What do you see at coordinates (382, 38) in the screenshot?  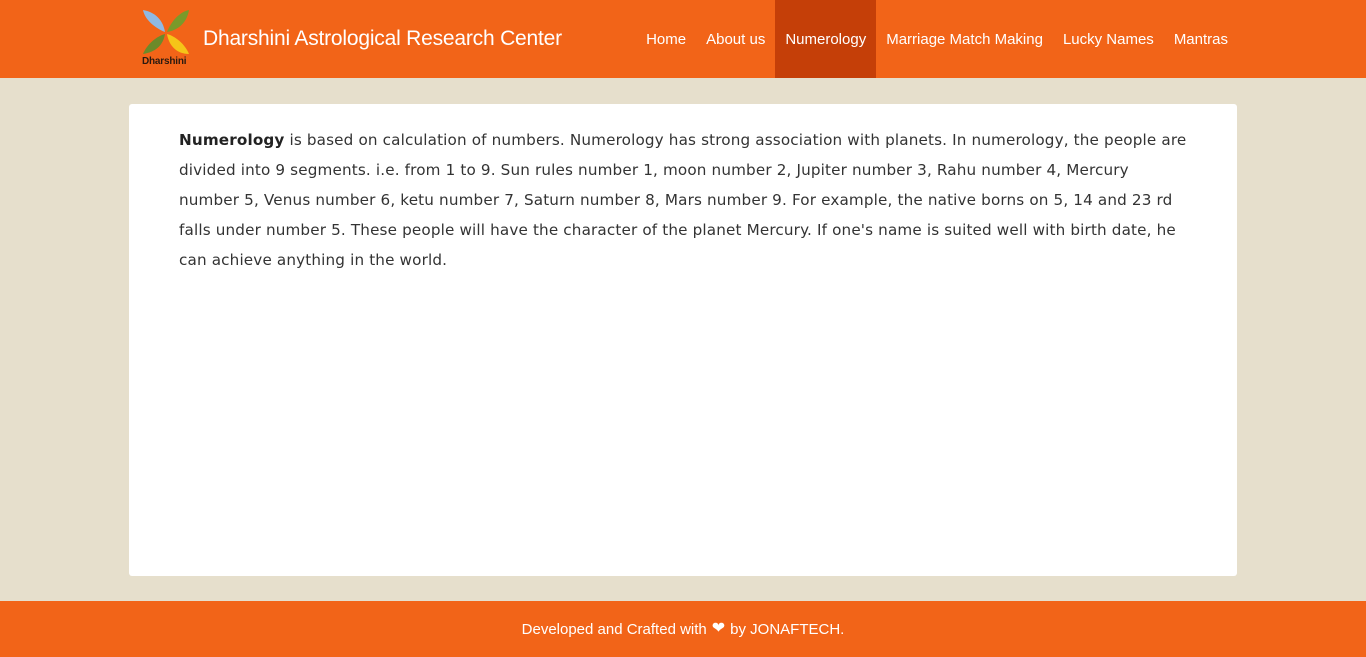 I see `site-title: Dharshini Astrological Research Center` at bounding box center [382, 38].